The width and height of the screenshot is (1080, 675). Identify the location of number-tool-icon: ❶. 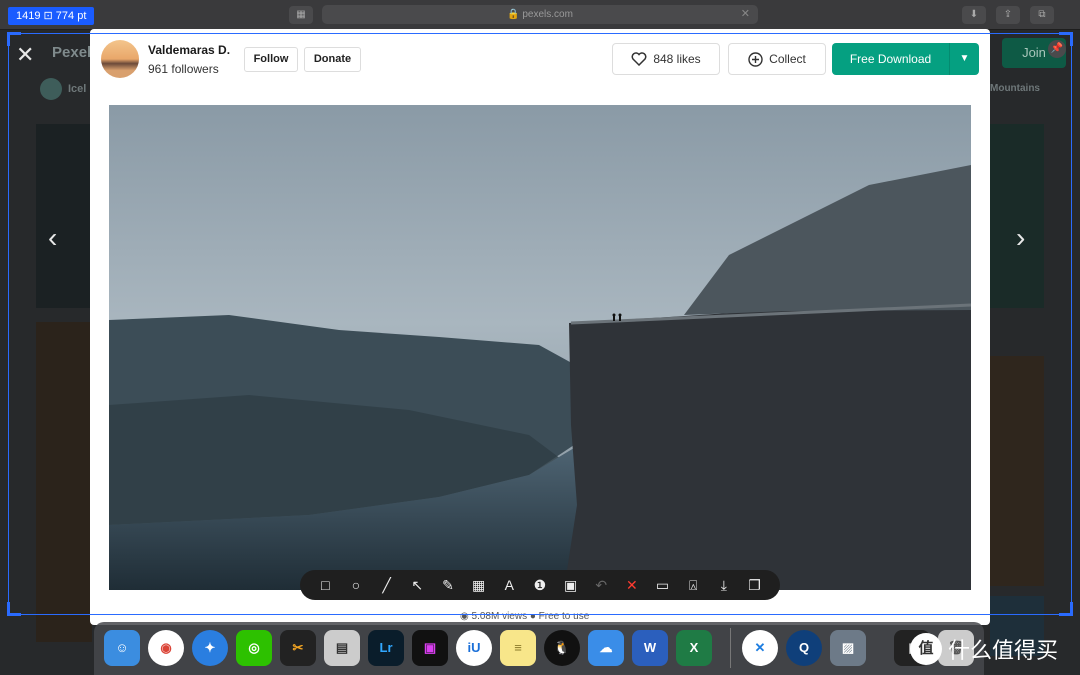
(540, 585).